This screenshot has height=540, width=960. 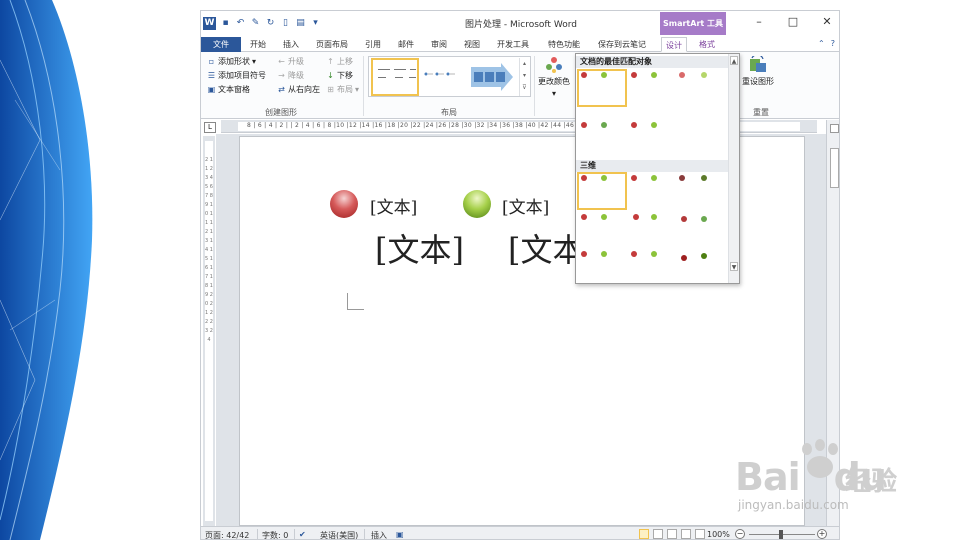 What do you see at coordinates (442, 74) in the screenshot?
I see `layout-thumbnail-dots` at bounding box center [442, 74].